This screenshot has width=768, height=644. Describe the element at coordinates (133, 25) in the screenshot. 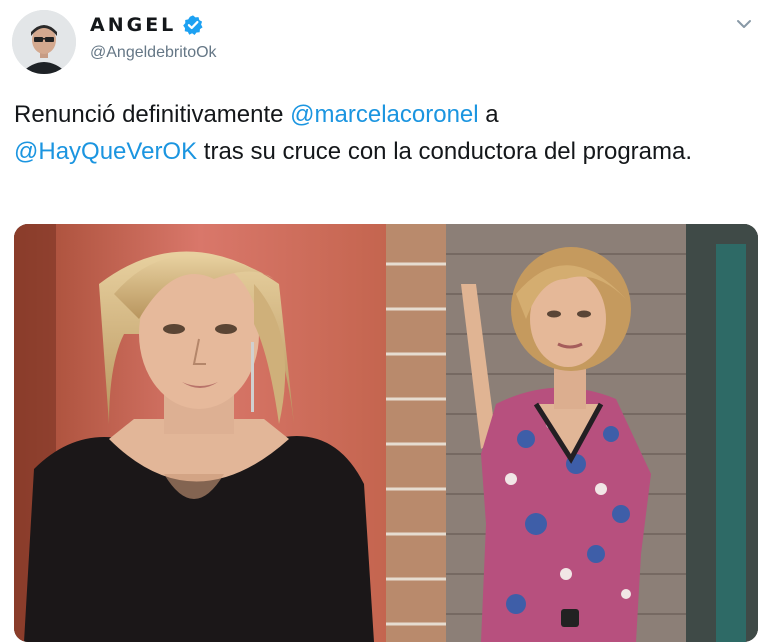

I see `display-name: ANGEL` at that location.